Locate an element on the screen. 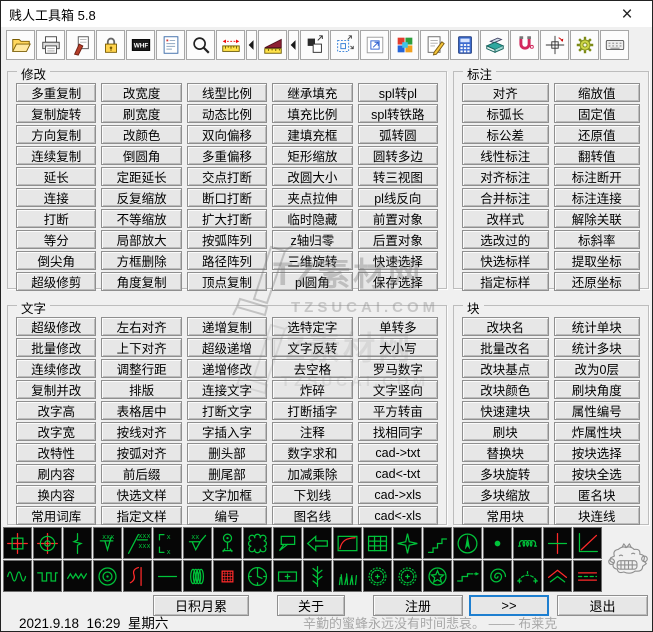 Image resolution: width=653 pixels, height=632 pixels. tool-button: 还原值 is located at coordinates (596, 134).